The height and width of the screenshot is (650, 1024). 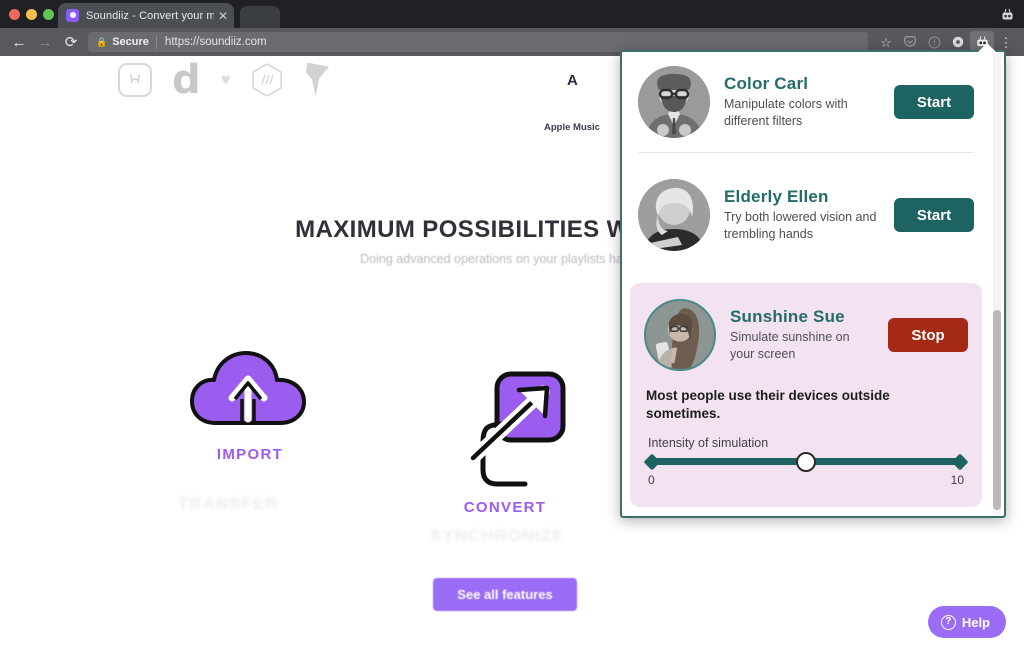 I want to click on reload-button: ⟳, so click(x=71, y=42).